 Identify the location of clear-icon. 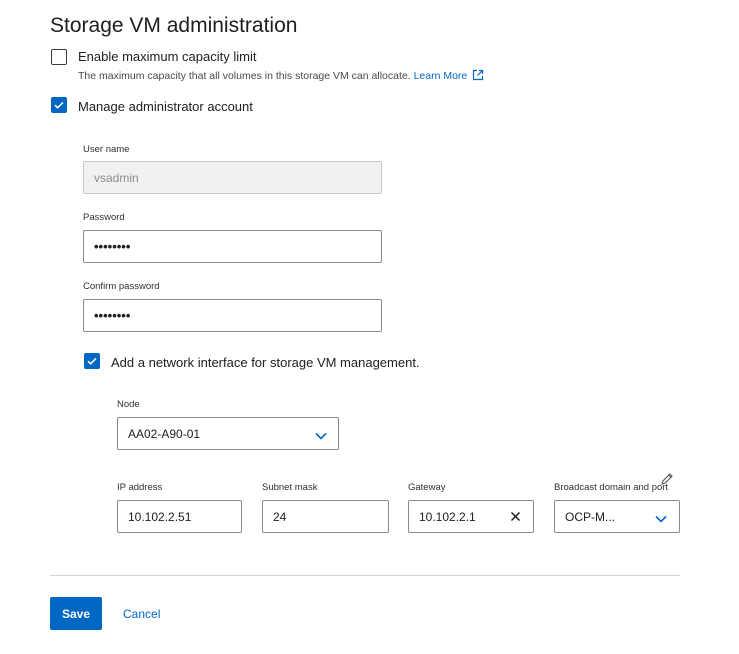
(515, 518).